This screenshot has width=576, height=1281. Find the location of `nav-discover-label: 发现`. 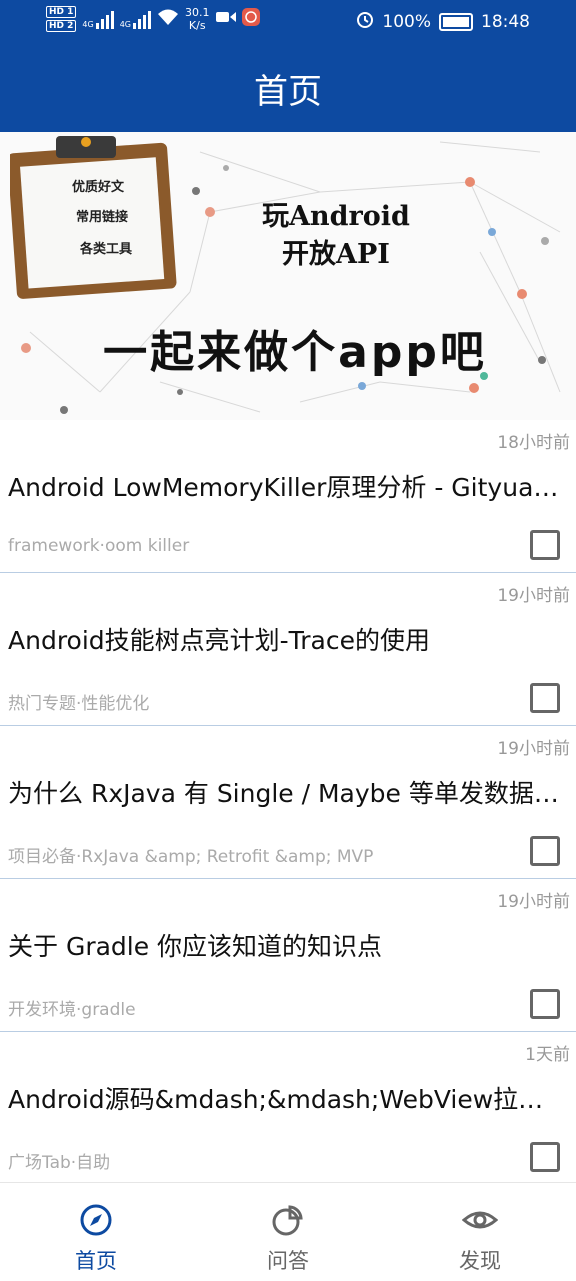

nav-discover-label: 发现 is located at coordinates (480, 1261).